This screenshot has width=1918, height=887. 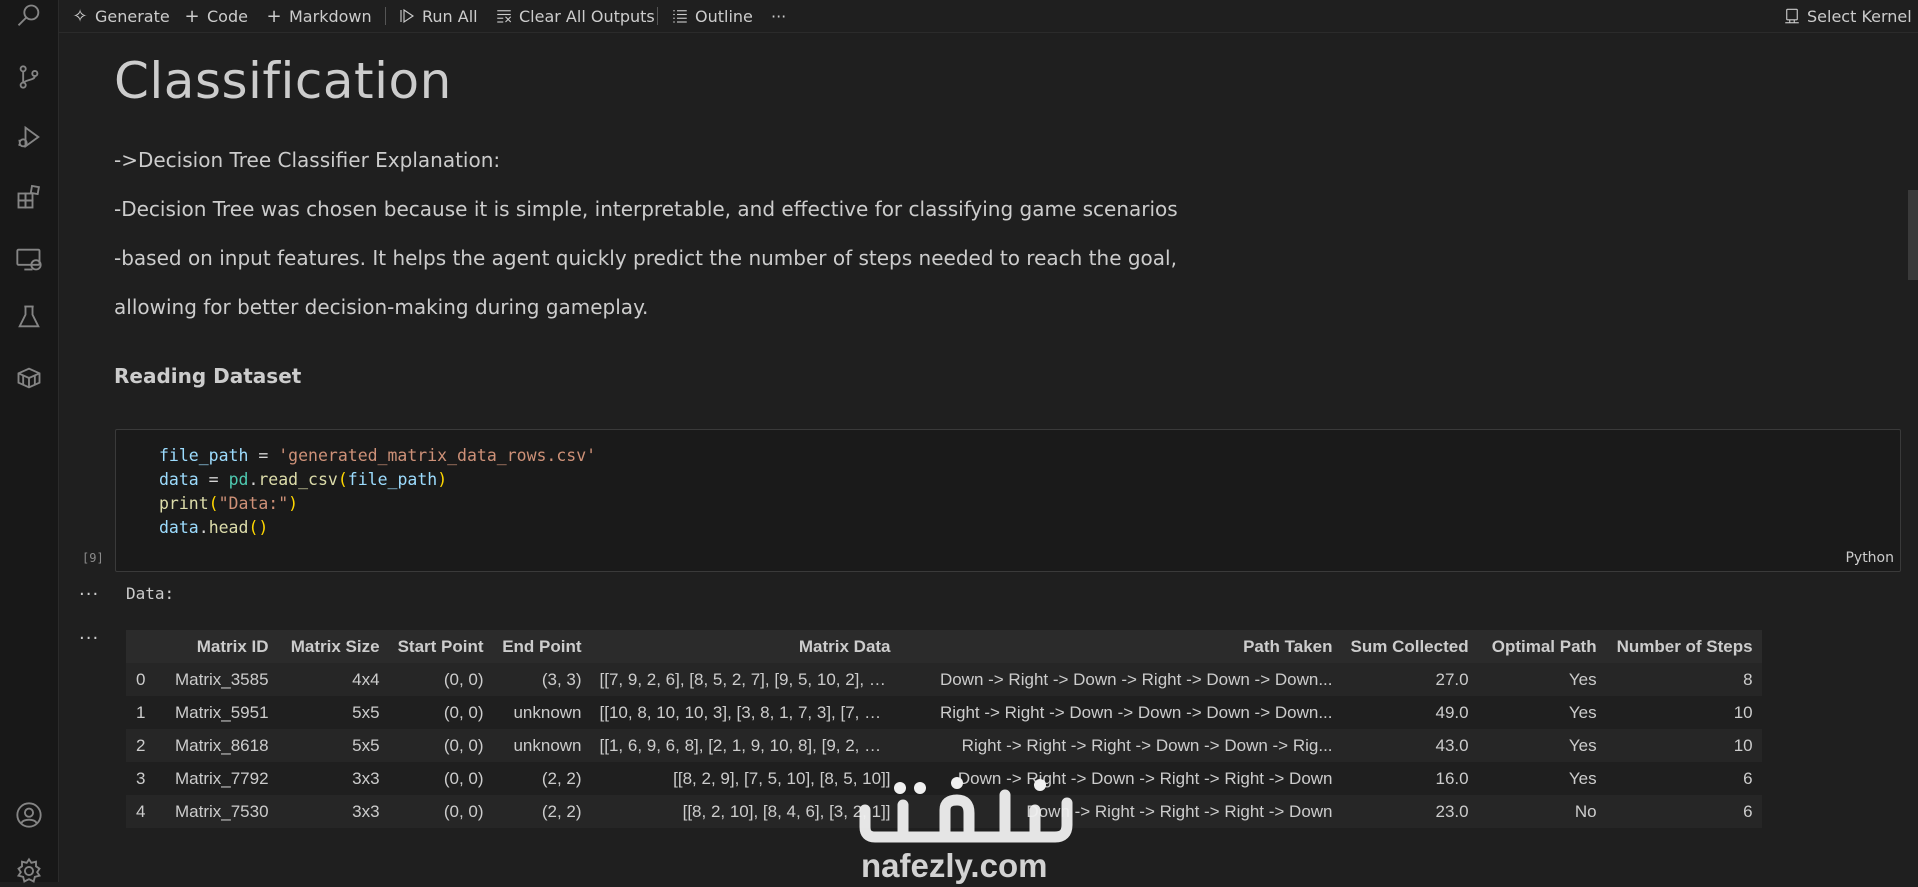 I want to click on extensions-icon, so click(x=29, y=197).